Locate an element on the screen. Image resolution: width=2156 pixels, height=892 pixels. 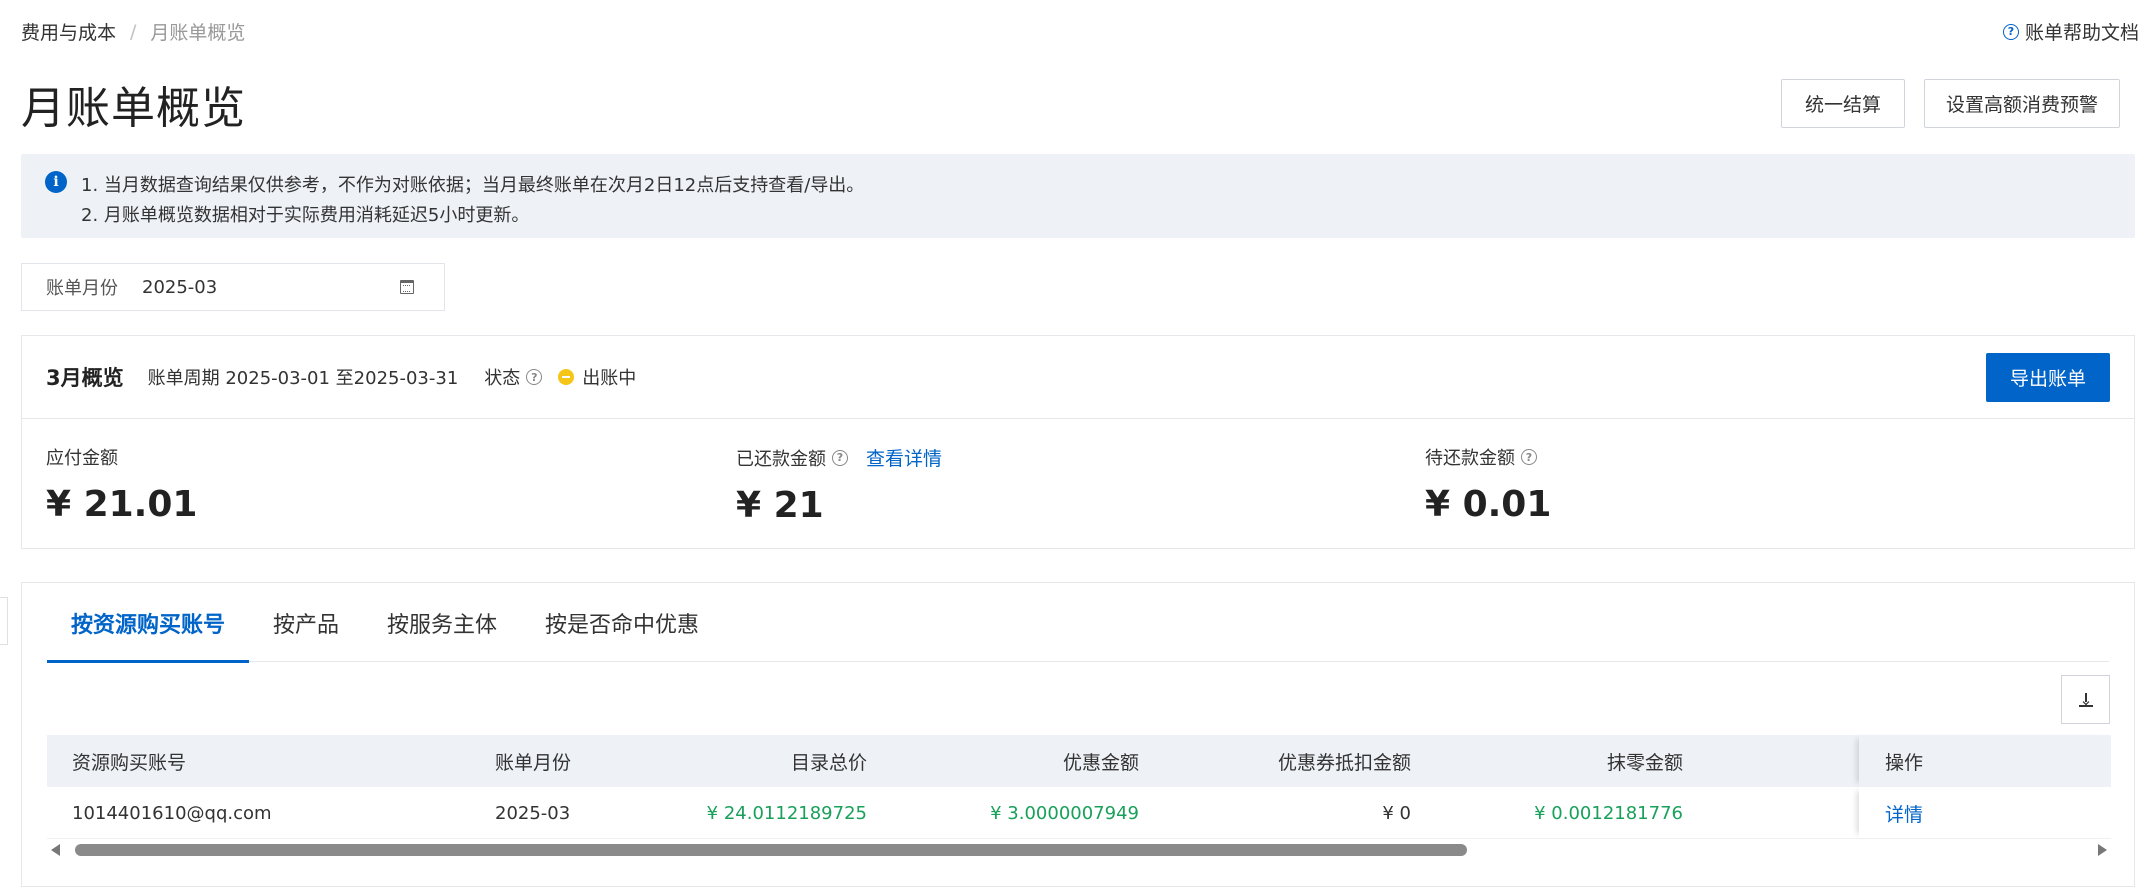
bill-period: 账单周期 2025-03-01 至2025-03-31 is located at coordinates (303, 378).